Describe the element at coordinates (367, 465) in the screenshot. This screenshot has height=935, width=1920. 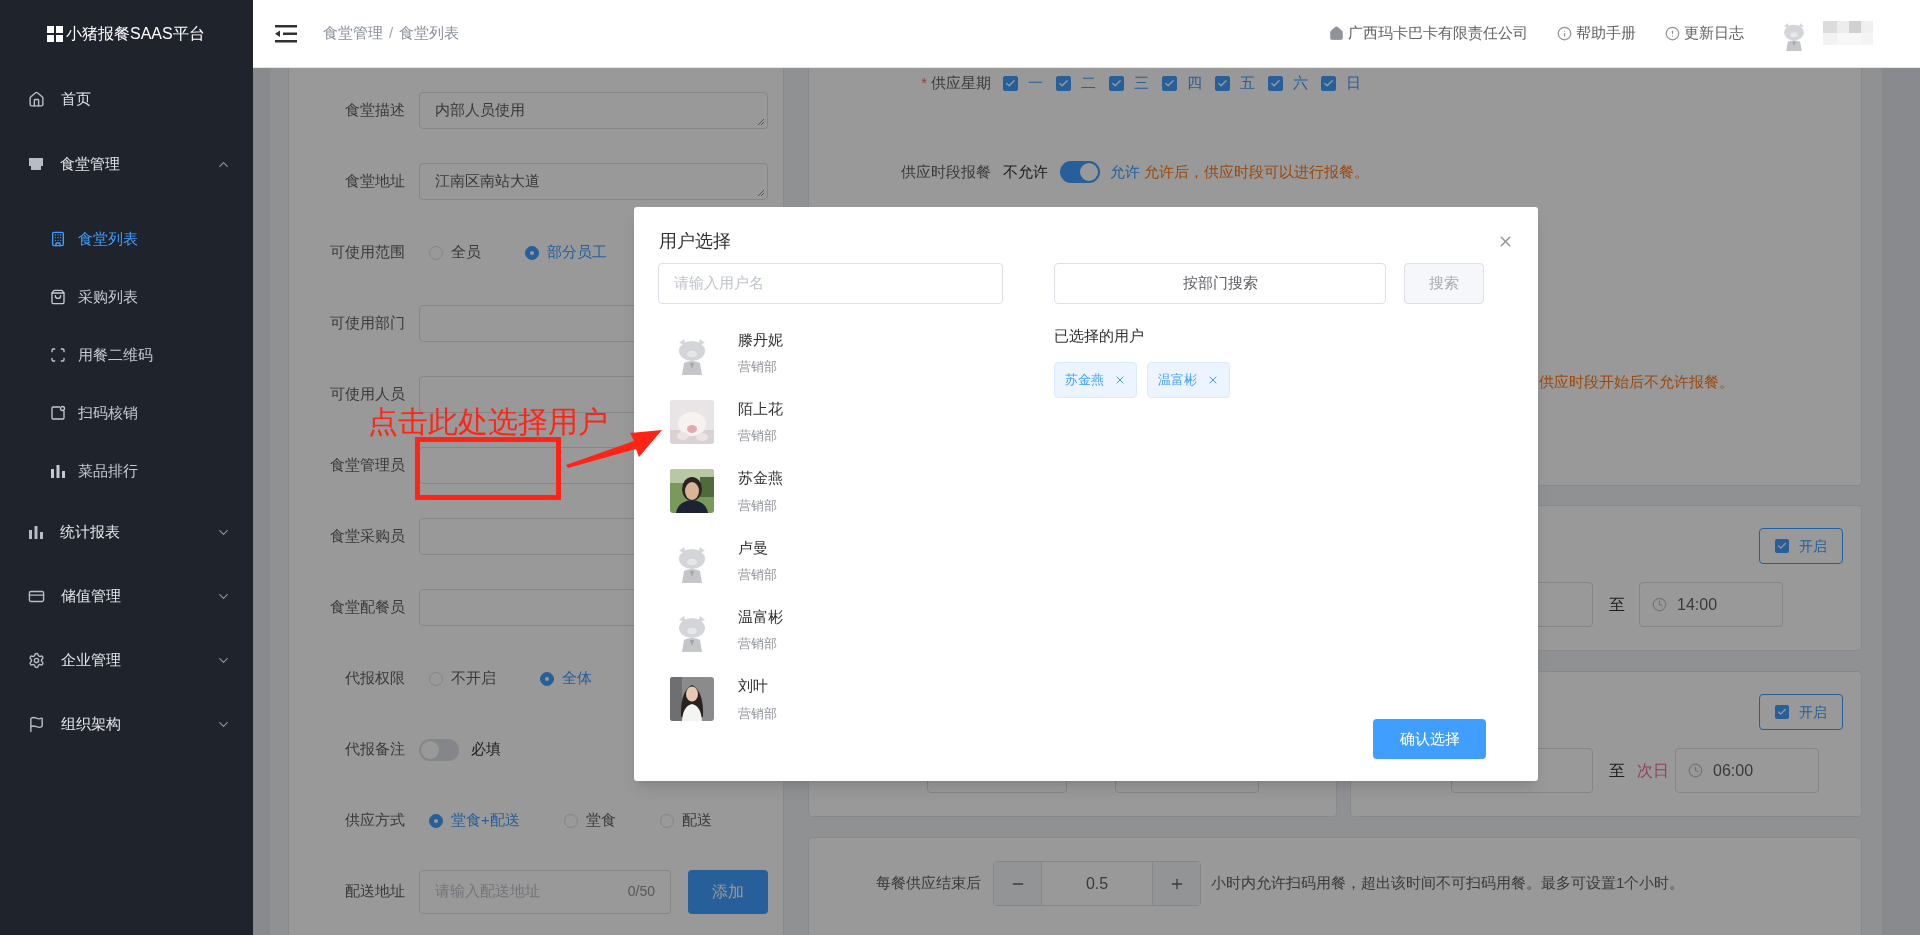
I see `form-label: 食堂管理员` at that location.